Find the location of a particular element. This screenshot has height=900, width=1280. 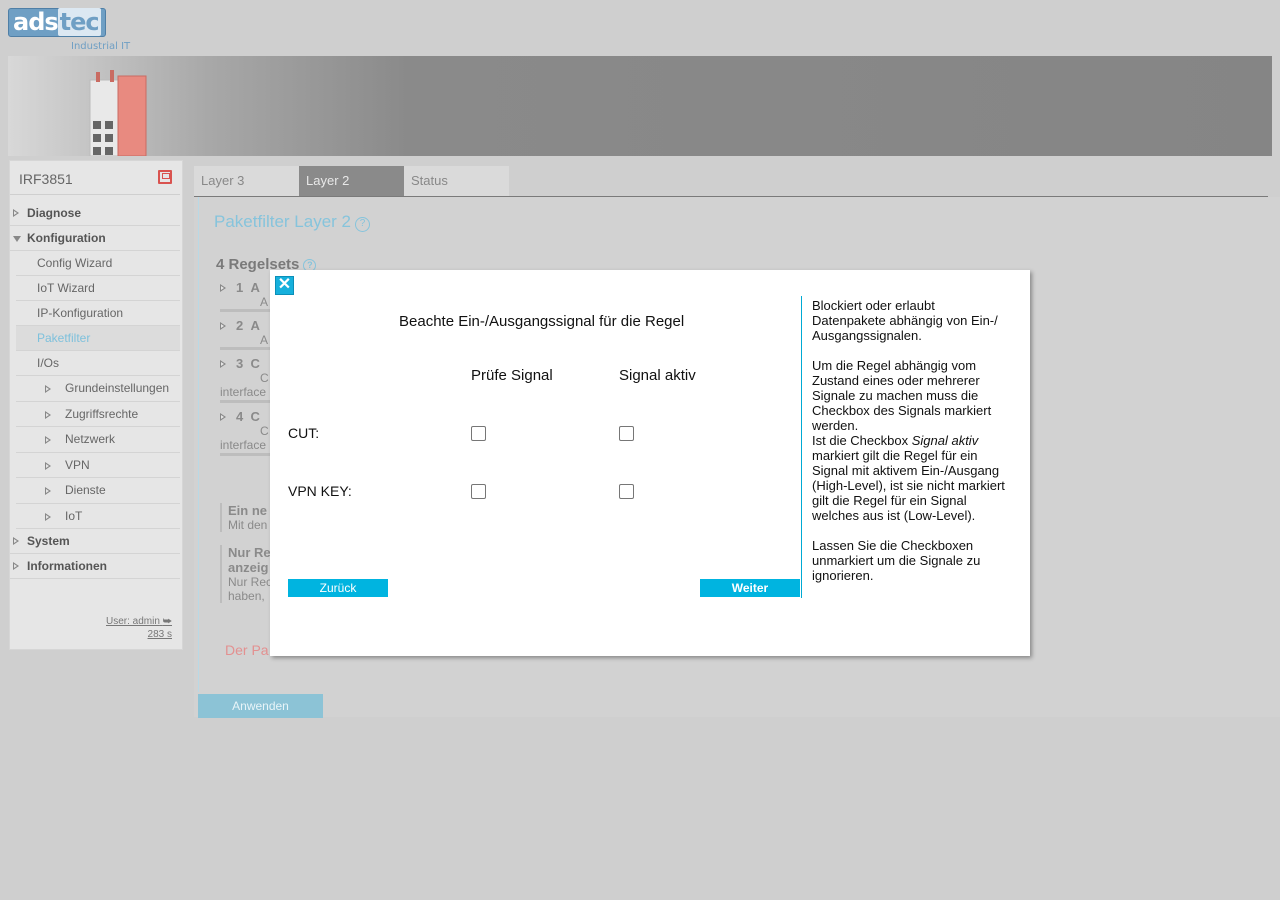

sidebar-item-label: I/Os is located at coordinates (48, 363).